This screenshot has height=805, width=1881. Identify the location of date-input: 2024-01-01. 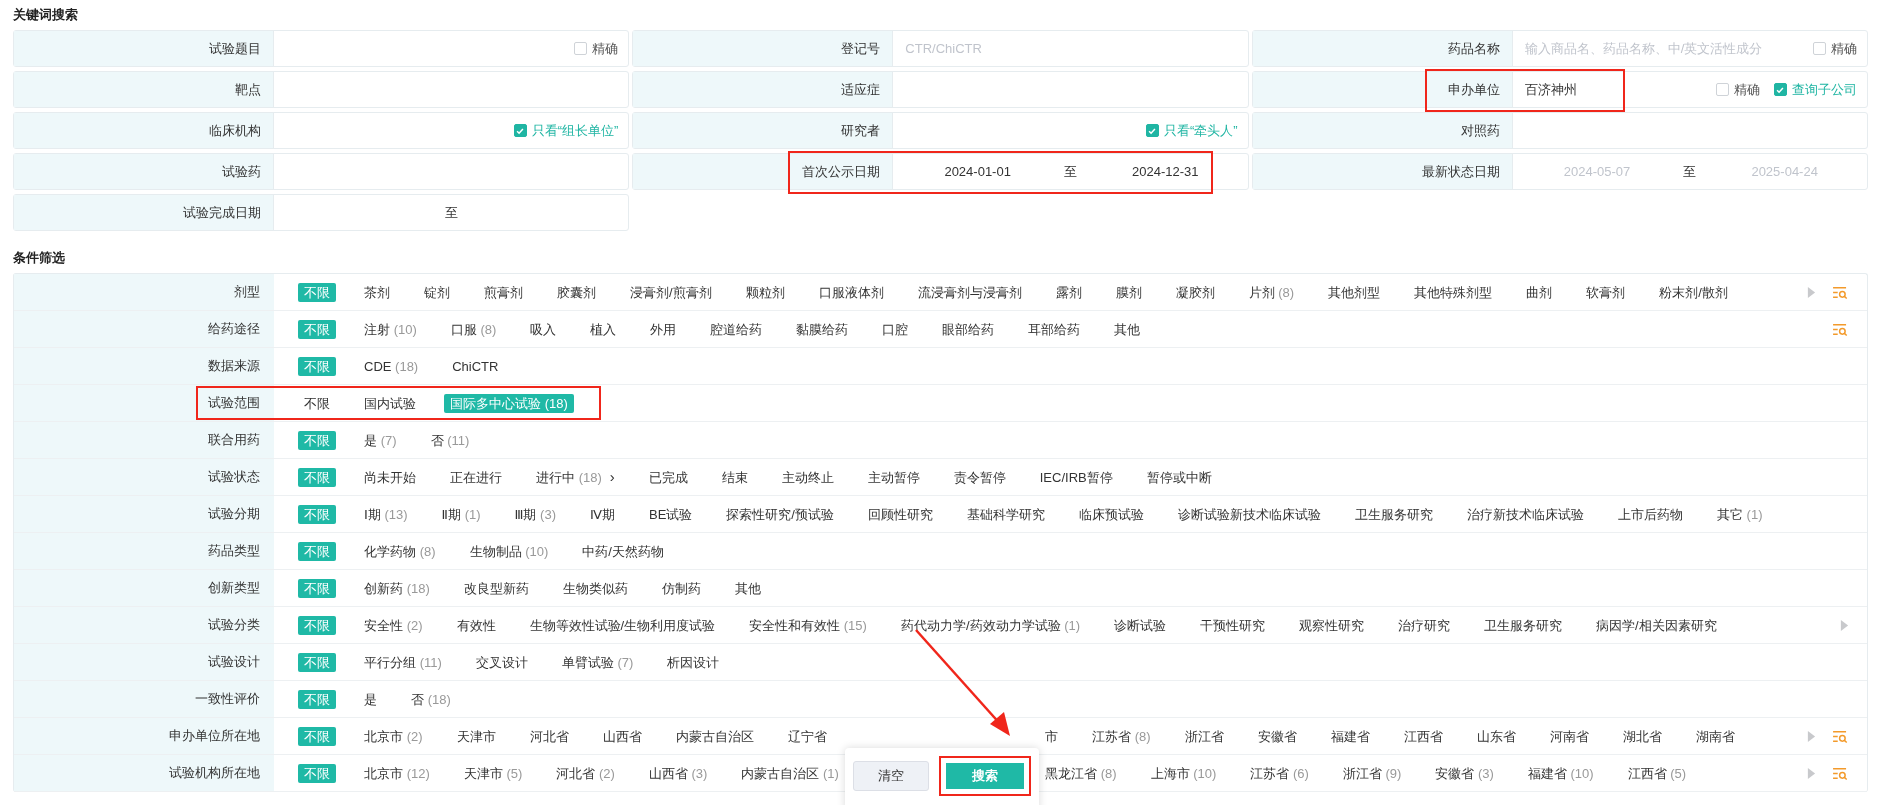
(976, 171).